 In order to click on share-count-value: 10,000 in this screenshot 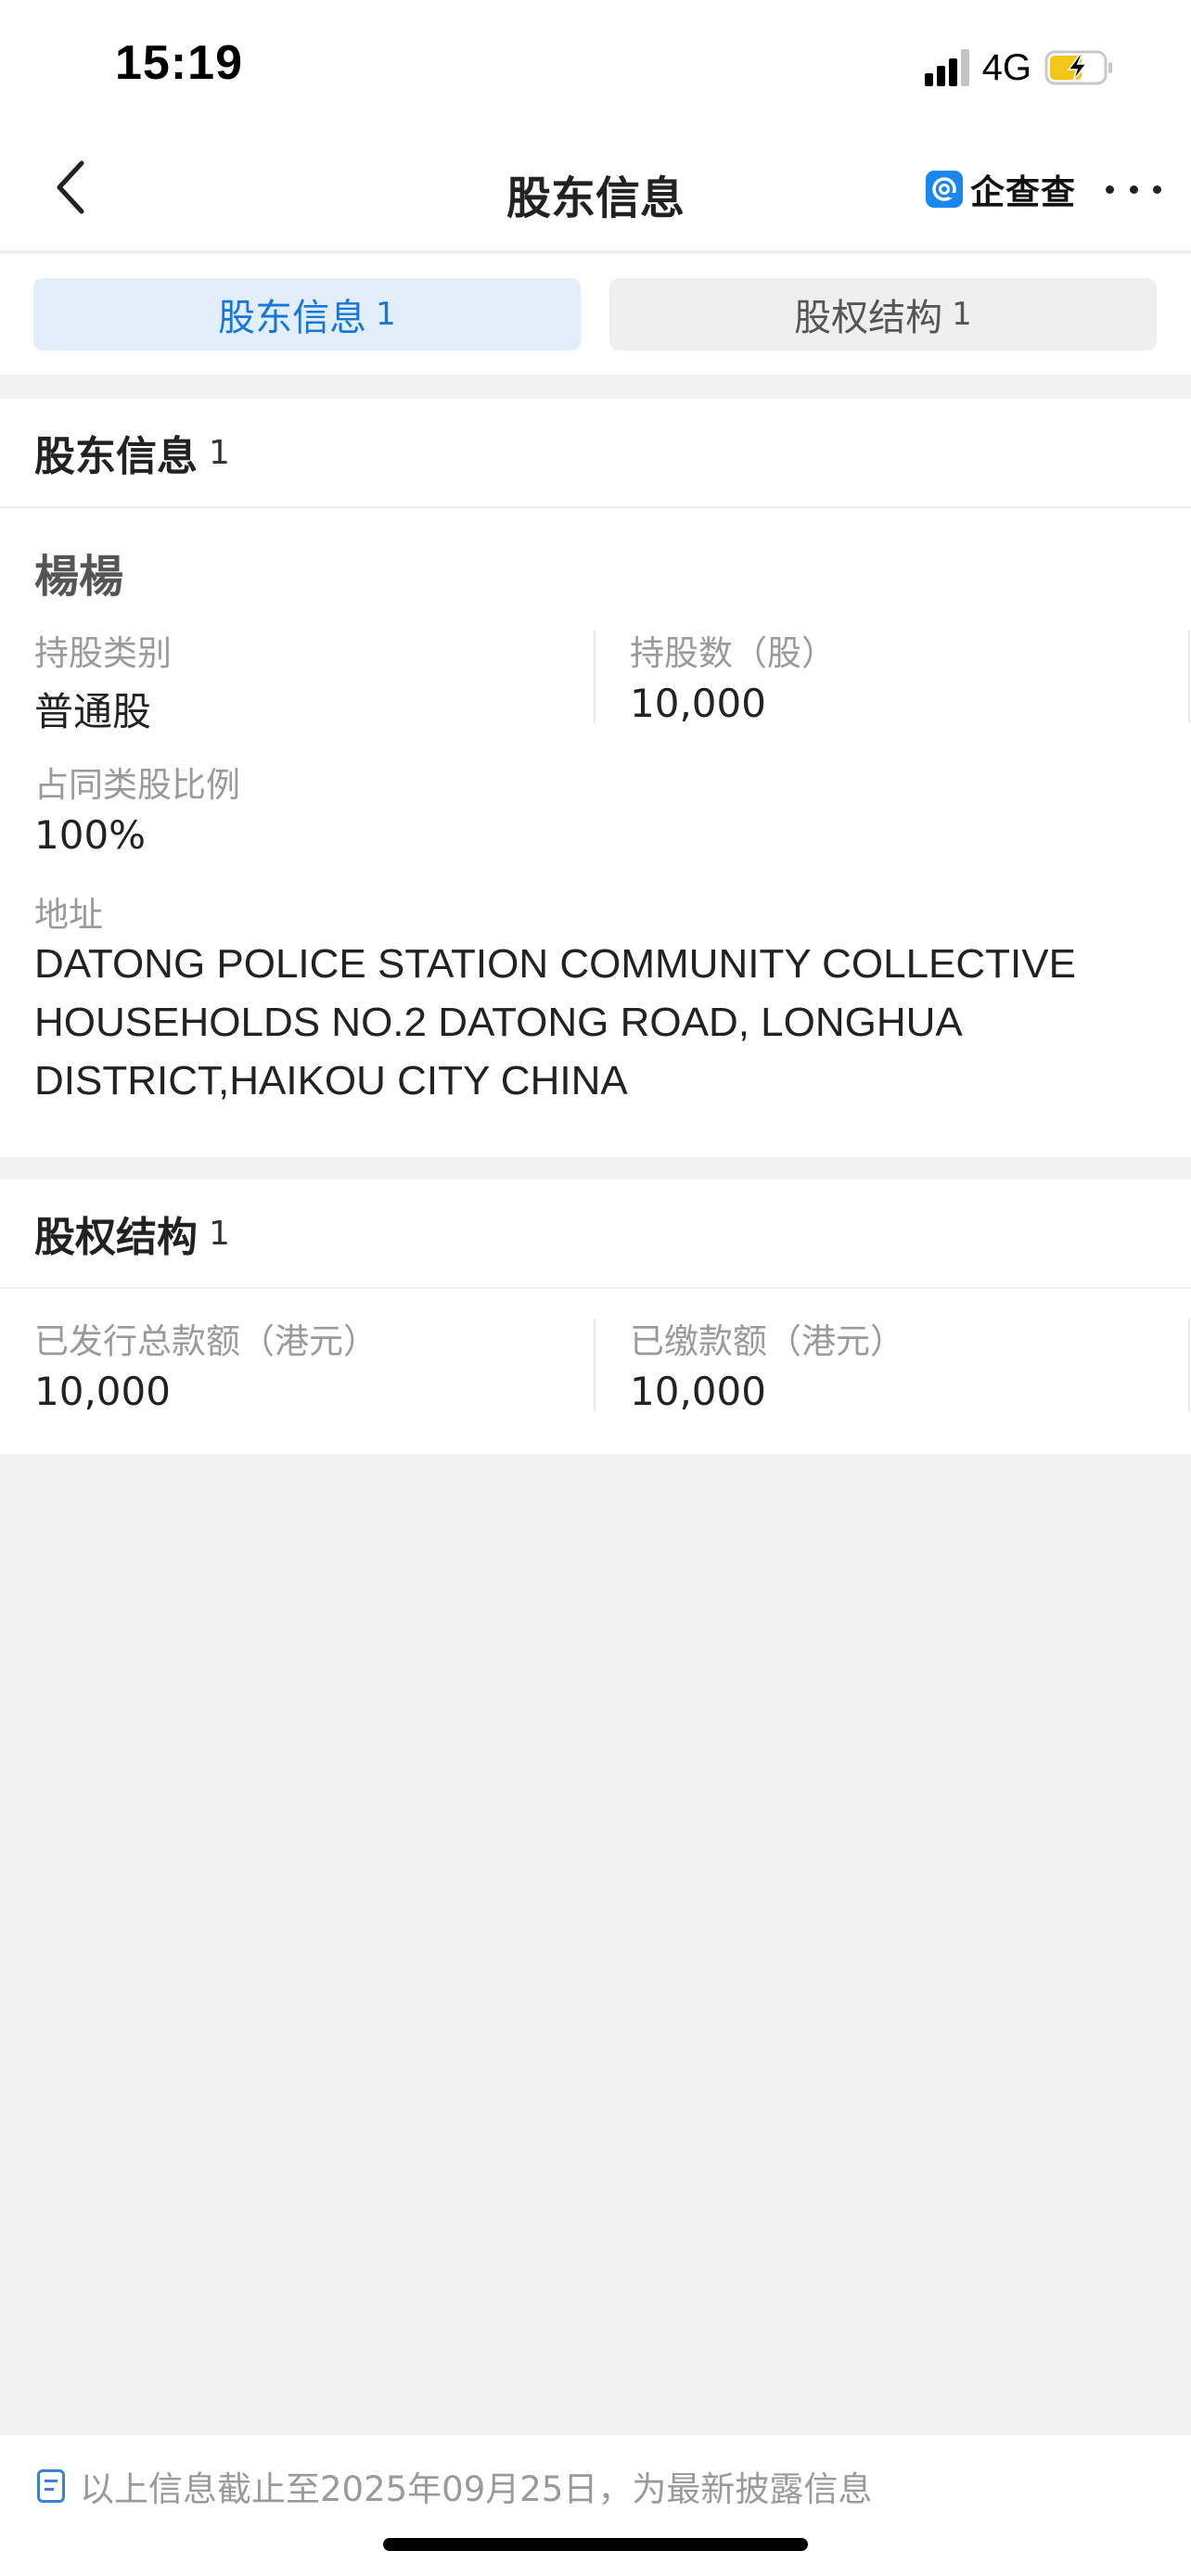, I will do `click(698, 703)`.